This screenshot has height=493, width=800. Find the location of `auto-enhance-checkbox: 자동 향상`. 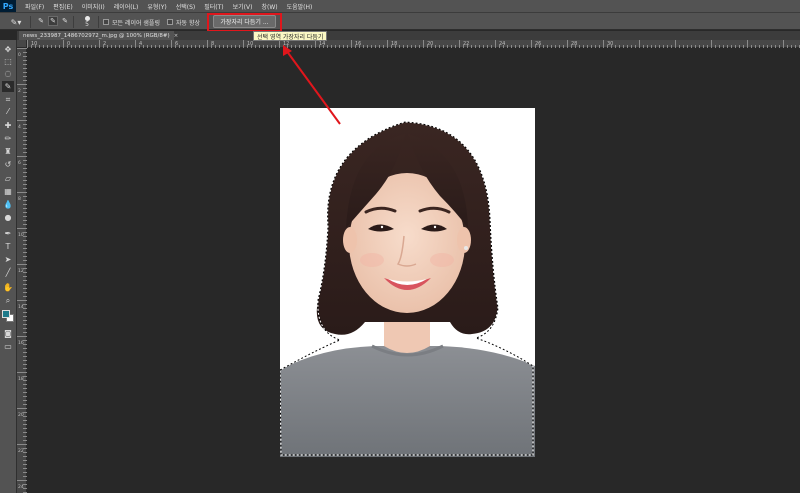

auto-enhance-checkbox: 자동 향상 is located at coordinates (183, 22).